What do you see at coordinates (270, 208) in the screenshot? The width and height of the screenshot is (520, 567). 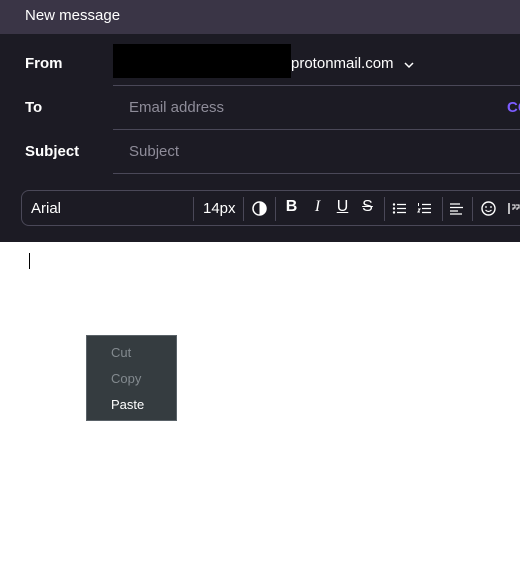 I see `formatting-toolbar: Arial 14px B I U S` at bounding box center [270, 208].